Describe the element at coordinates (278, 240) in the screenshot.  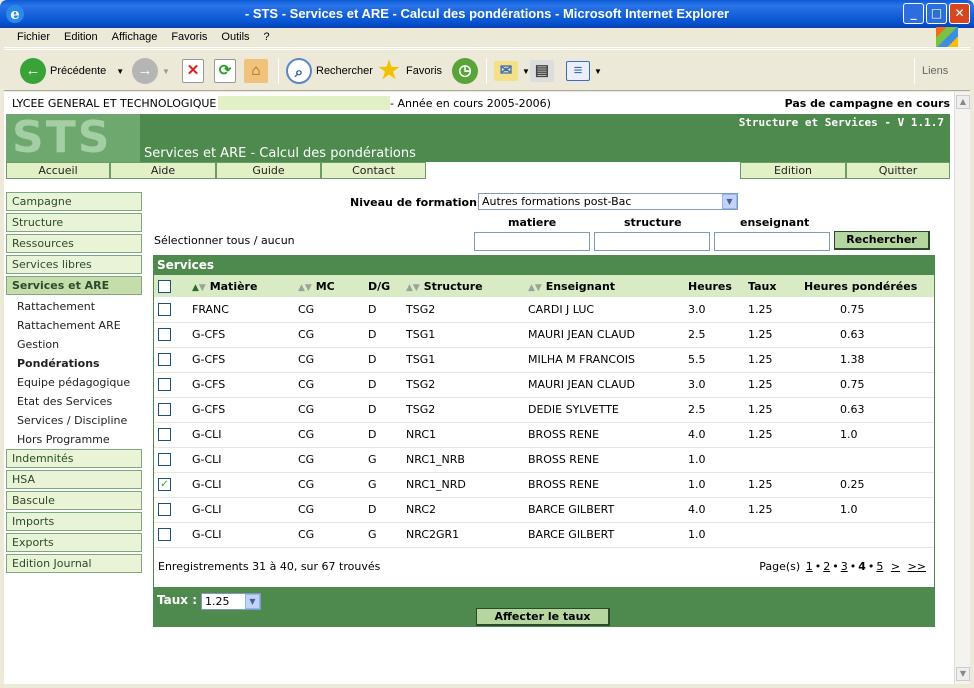
I see `select-none-link: aucun` at that location.